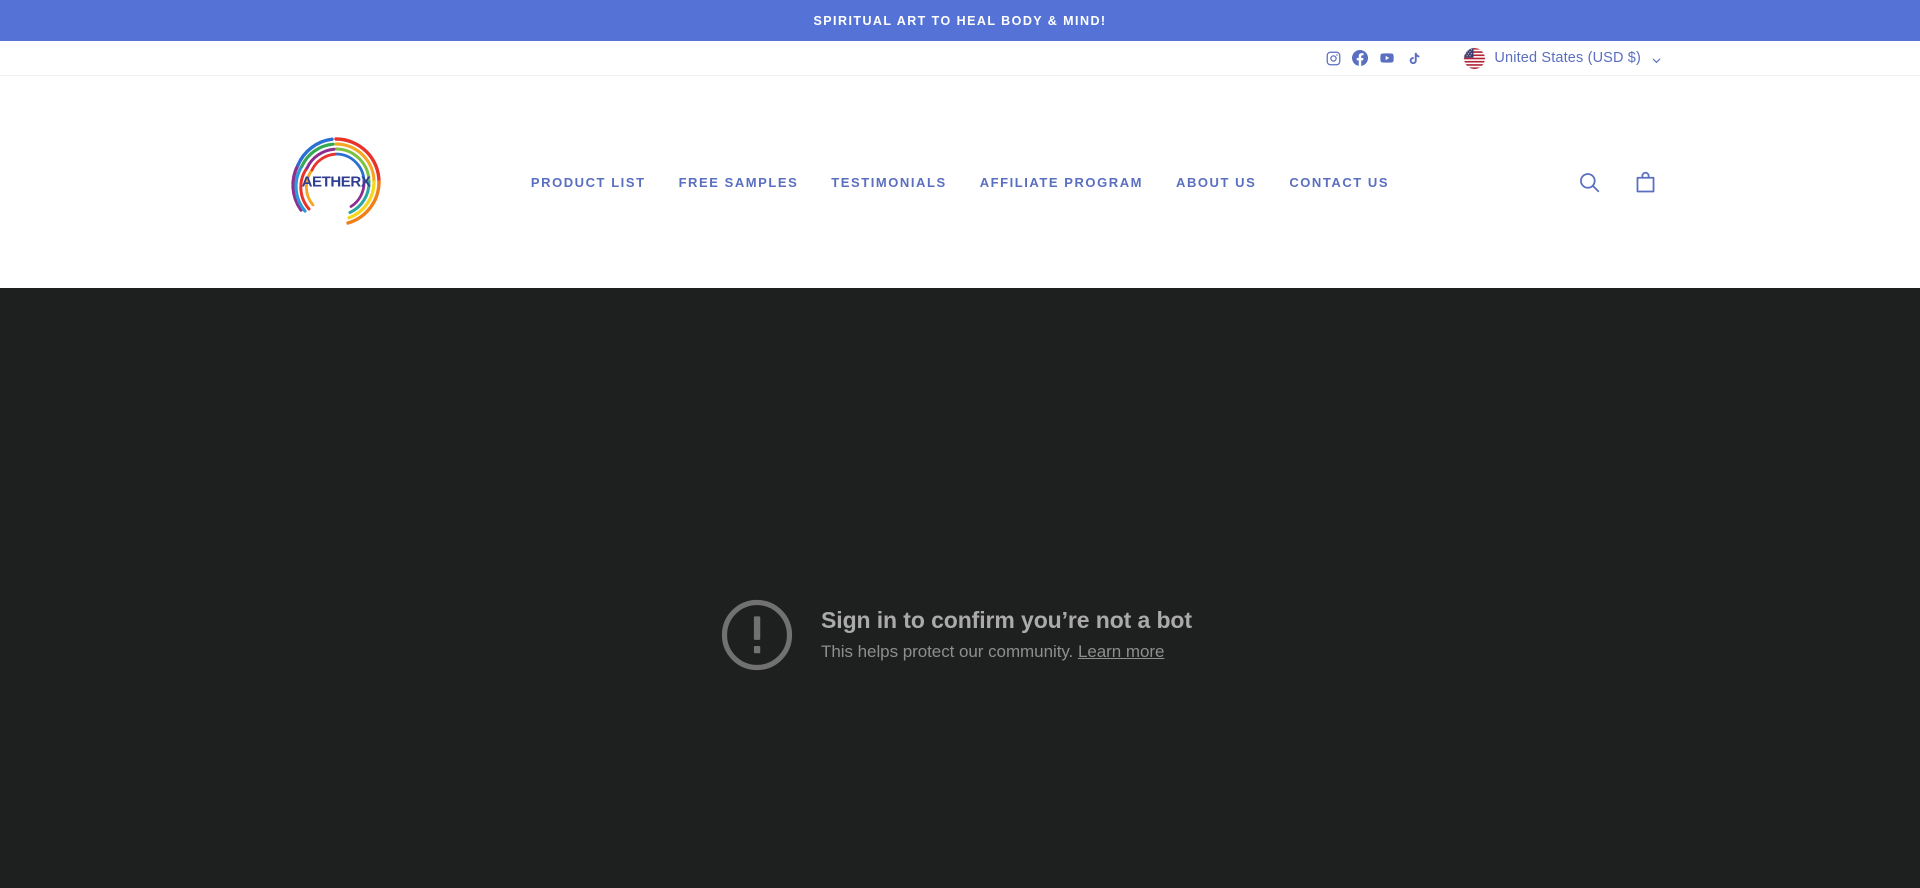 The image size is (1920, 888). What do you see at coordinates (1475, 58) in the screenshot?
I see `us-flag-icon` at bounding box center [1475, 58].